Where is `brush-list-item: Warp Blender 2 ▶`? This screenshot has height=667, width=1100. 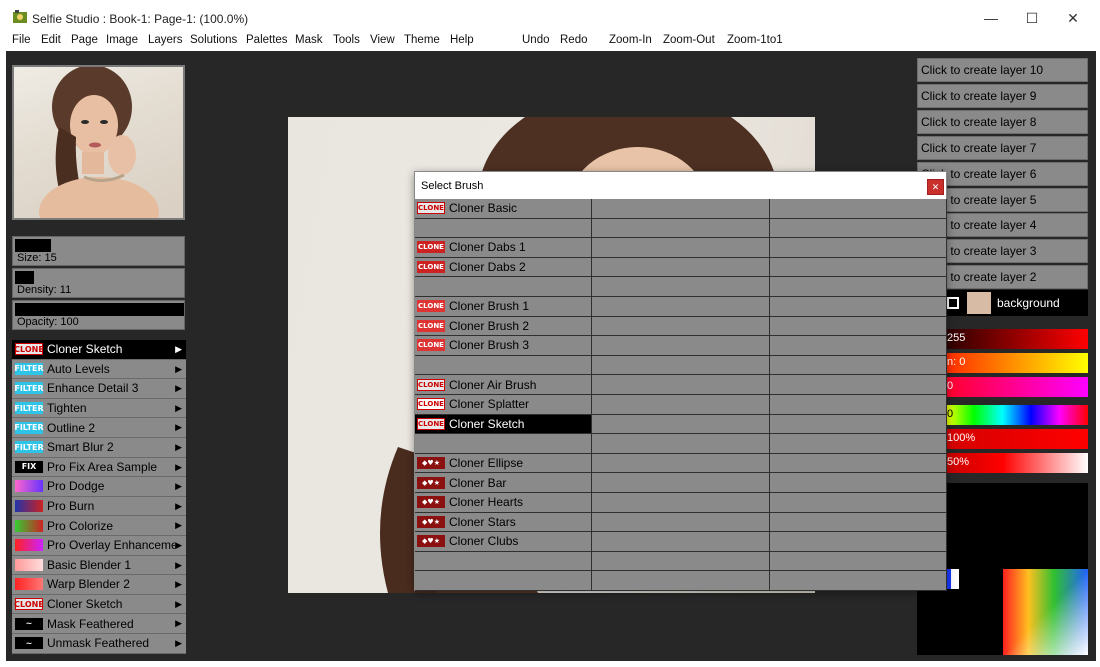
brush-list-item: Warp Blender 2 ▶ is located at coordinates (99, 585).